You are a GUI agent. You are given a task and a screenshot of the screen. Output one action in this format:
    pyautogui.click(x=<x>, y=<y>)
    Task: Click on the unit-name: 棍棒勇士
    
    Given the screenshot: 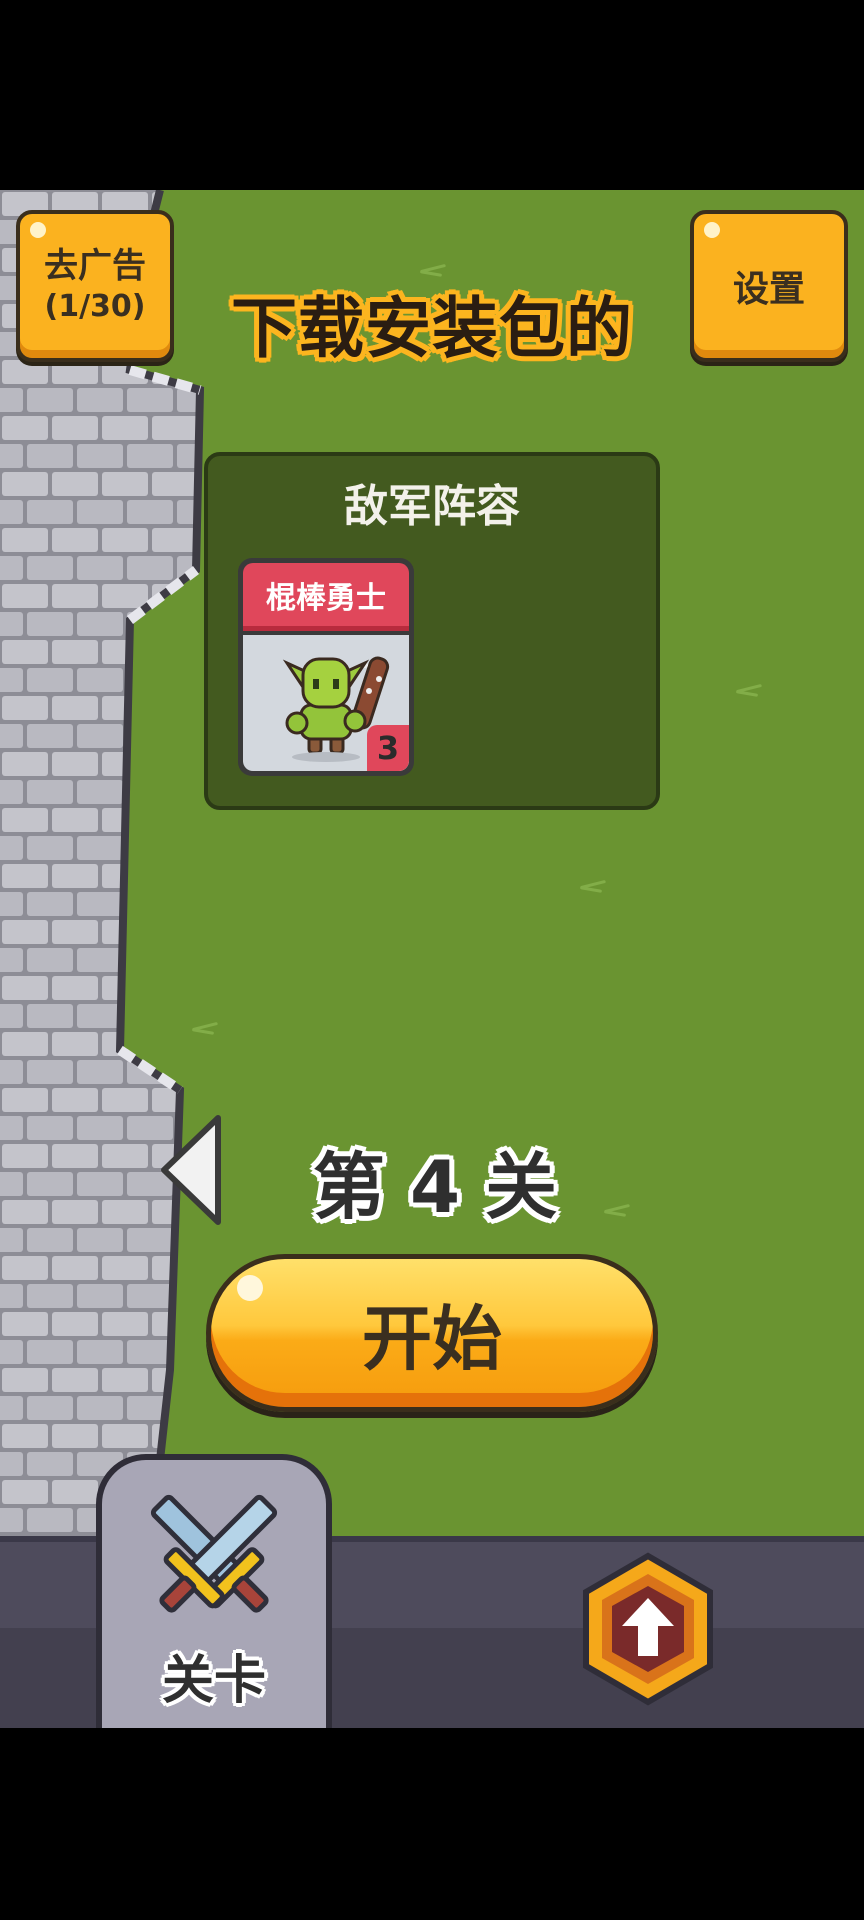 What is the action you would take?
    pyautogui.click(x=326, y=597)
    